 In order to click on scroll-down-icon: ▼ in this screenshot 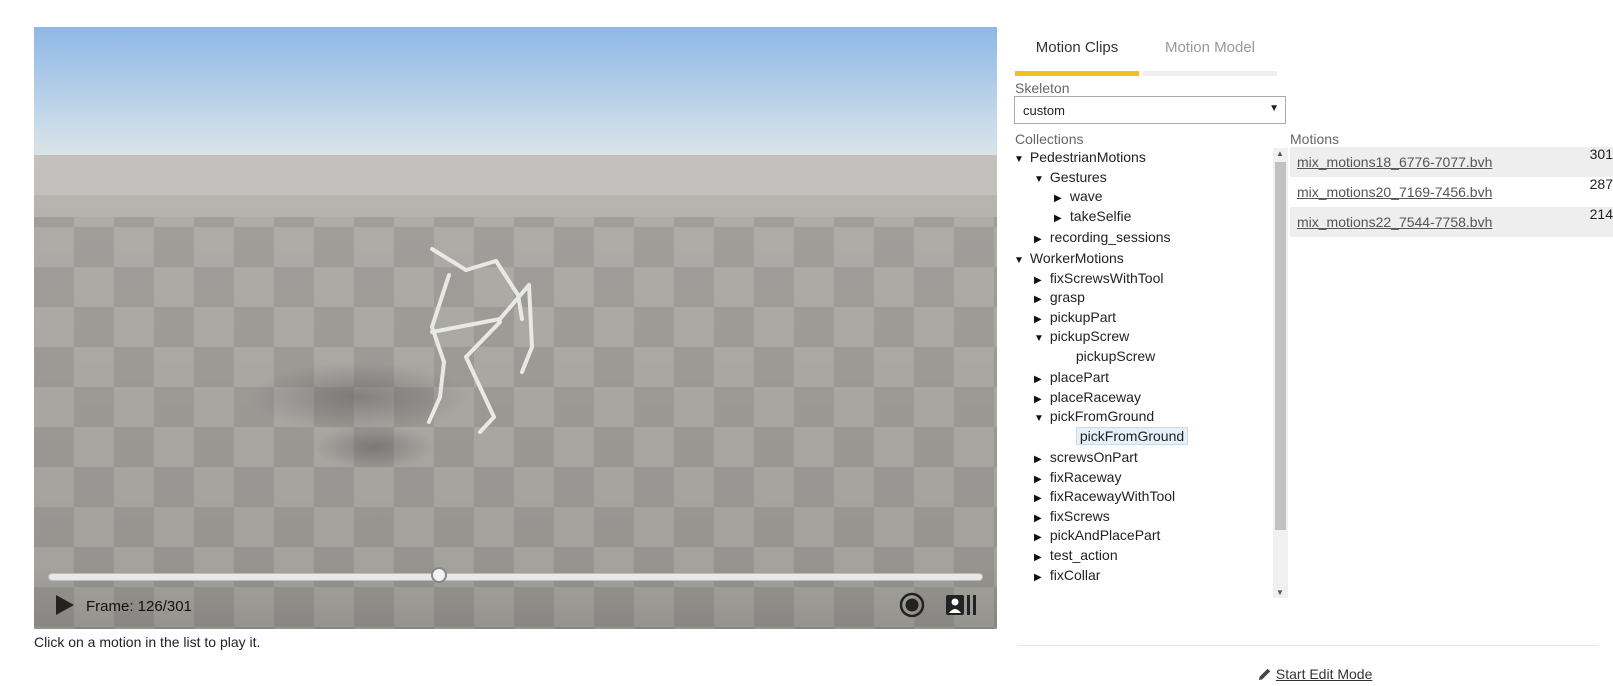, I will do `click(1280, 592)`.